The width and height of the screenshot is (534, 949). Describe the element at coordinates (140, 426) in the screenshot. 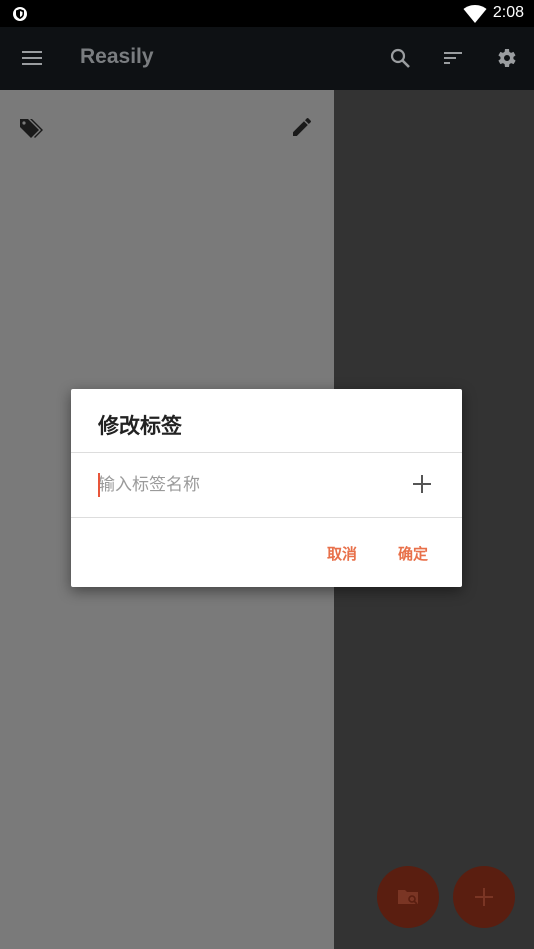

I see `dialog-title: 修改标签` at that location.